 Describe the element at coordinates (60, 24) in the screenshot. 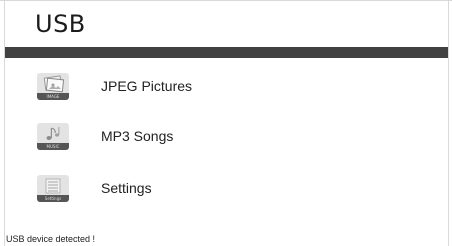

I see `page-title: USB` at that location.